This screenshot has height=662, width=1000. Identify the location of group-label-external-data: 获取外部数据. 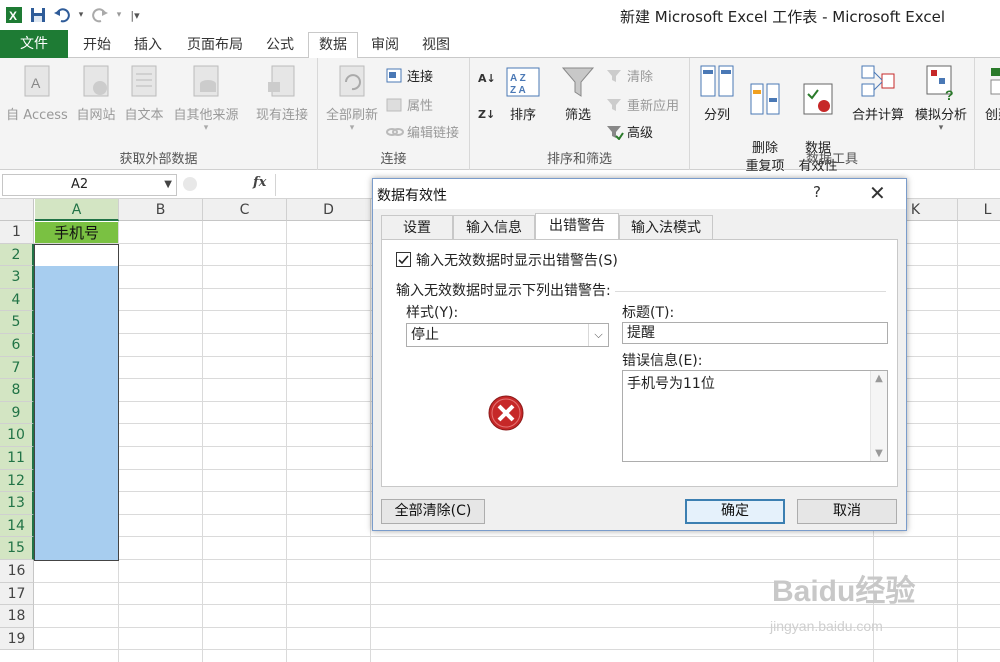
(158, 159).